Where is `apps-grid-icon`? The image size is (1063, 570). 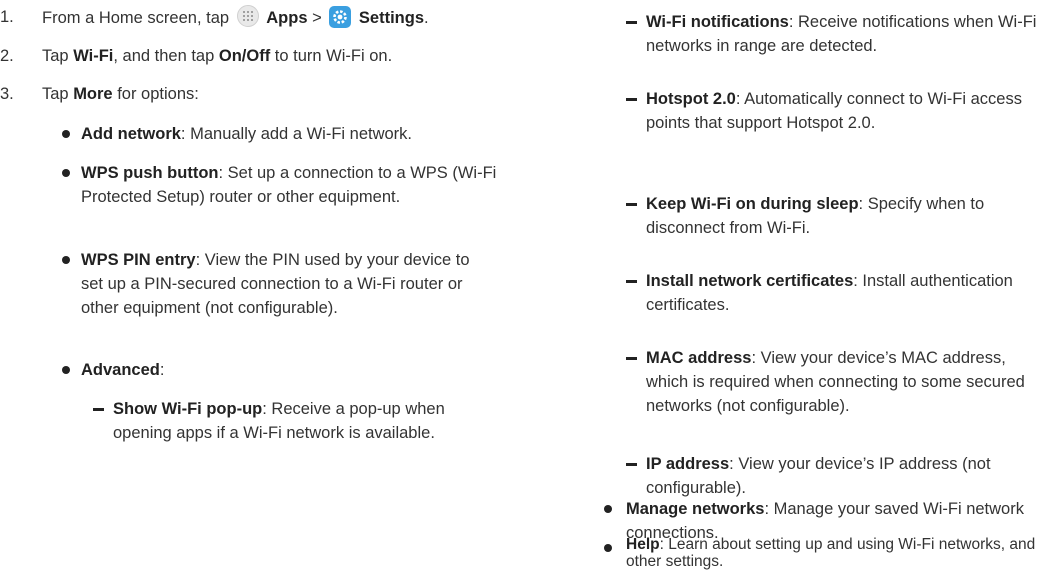
apps-grid-icon is located at coordinates (247, 16).